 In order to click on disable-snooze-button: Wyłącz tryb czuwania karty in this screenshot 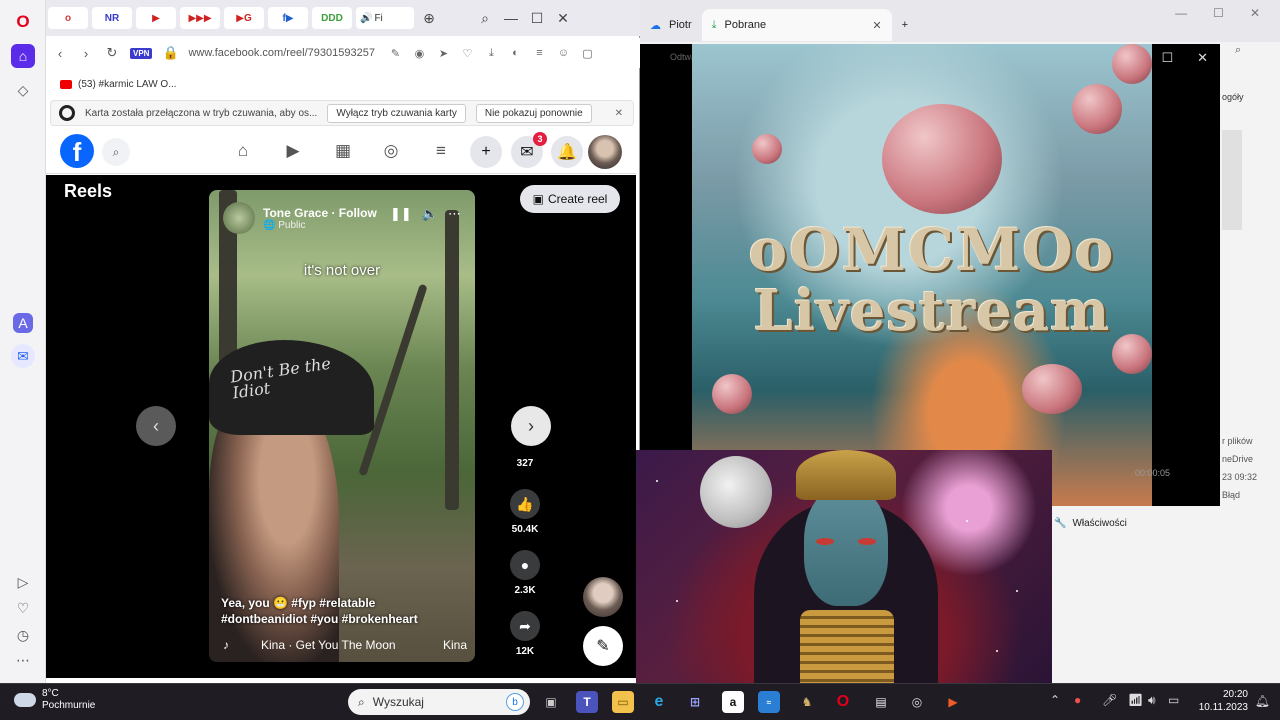, I will do `click(396, 113)`.